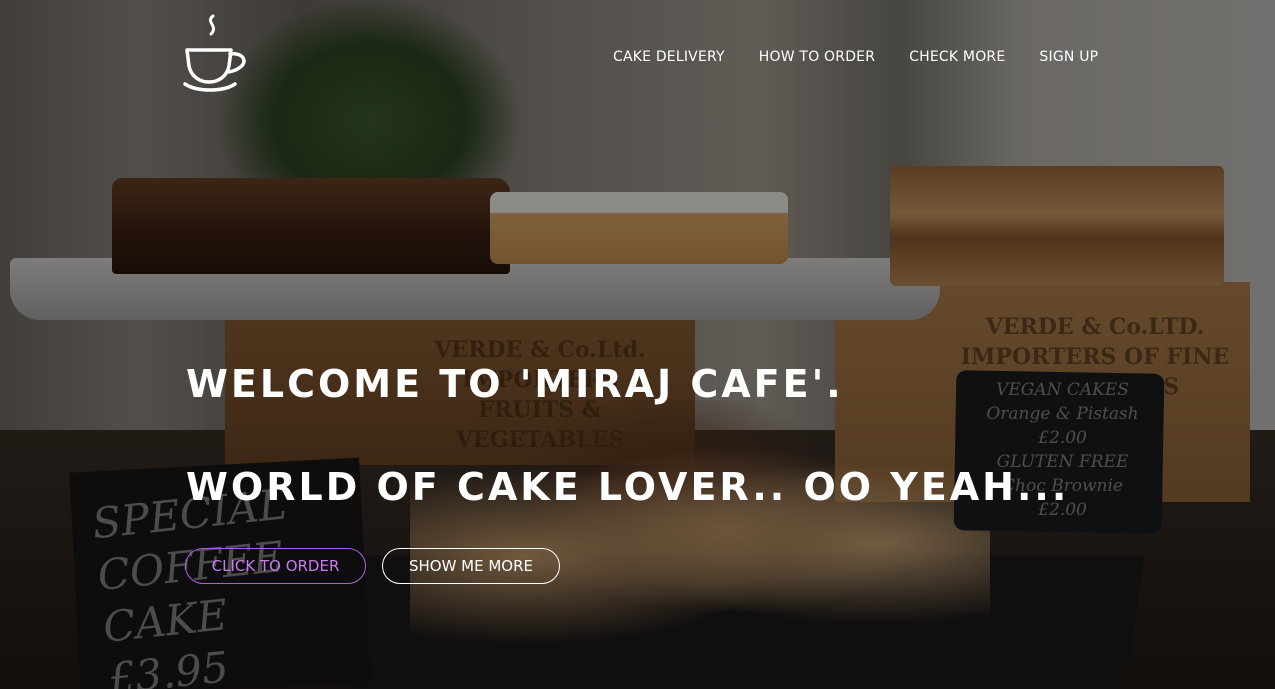  I want to click on show-me-more-button: SHOW ME MORE, so click(471, 566).